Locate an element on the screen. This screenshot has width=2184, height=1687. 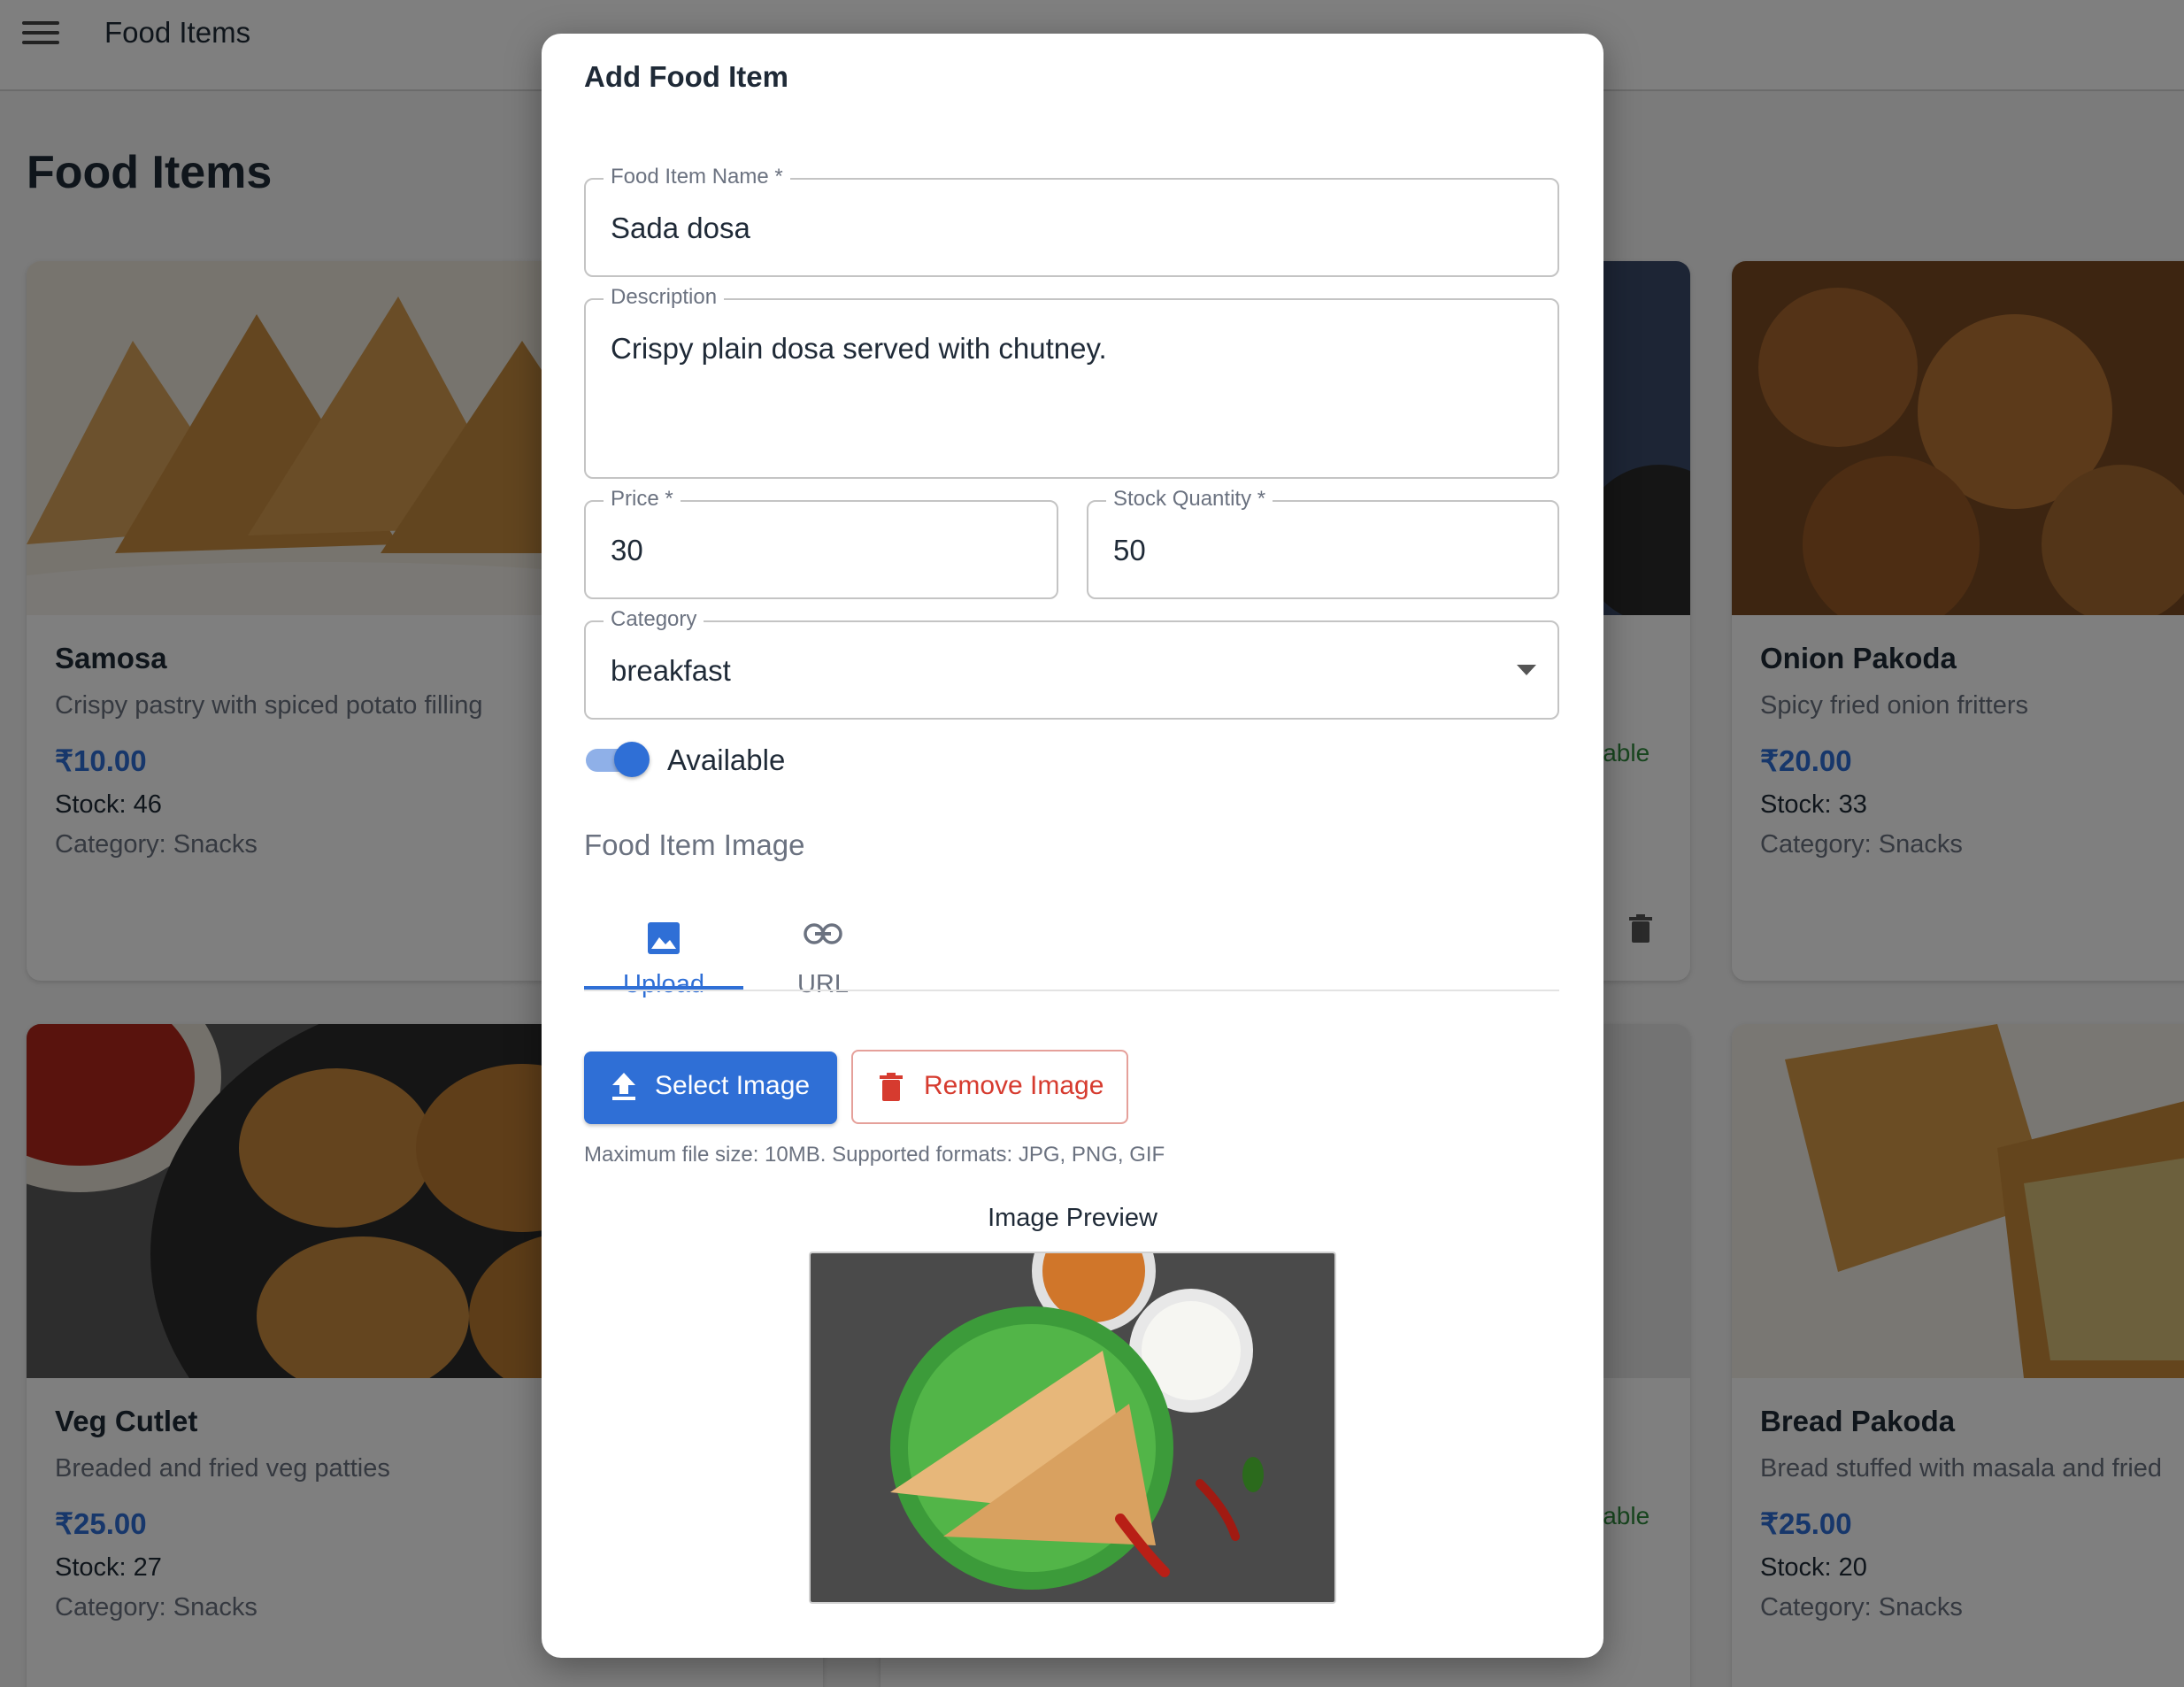
food-item-name-input: Sada dosa is located at coordinates (680, 229).